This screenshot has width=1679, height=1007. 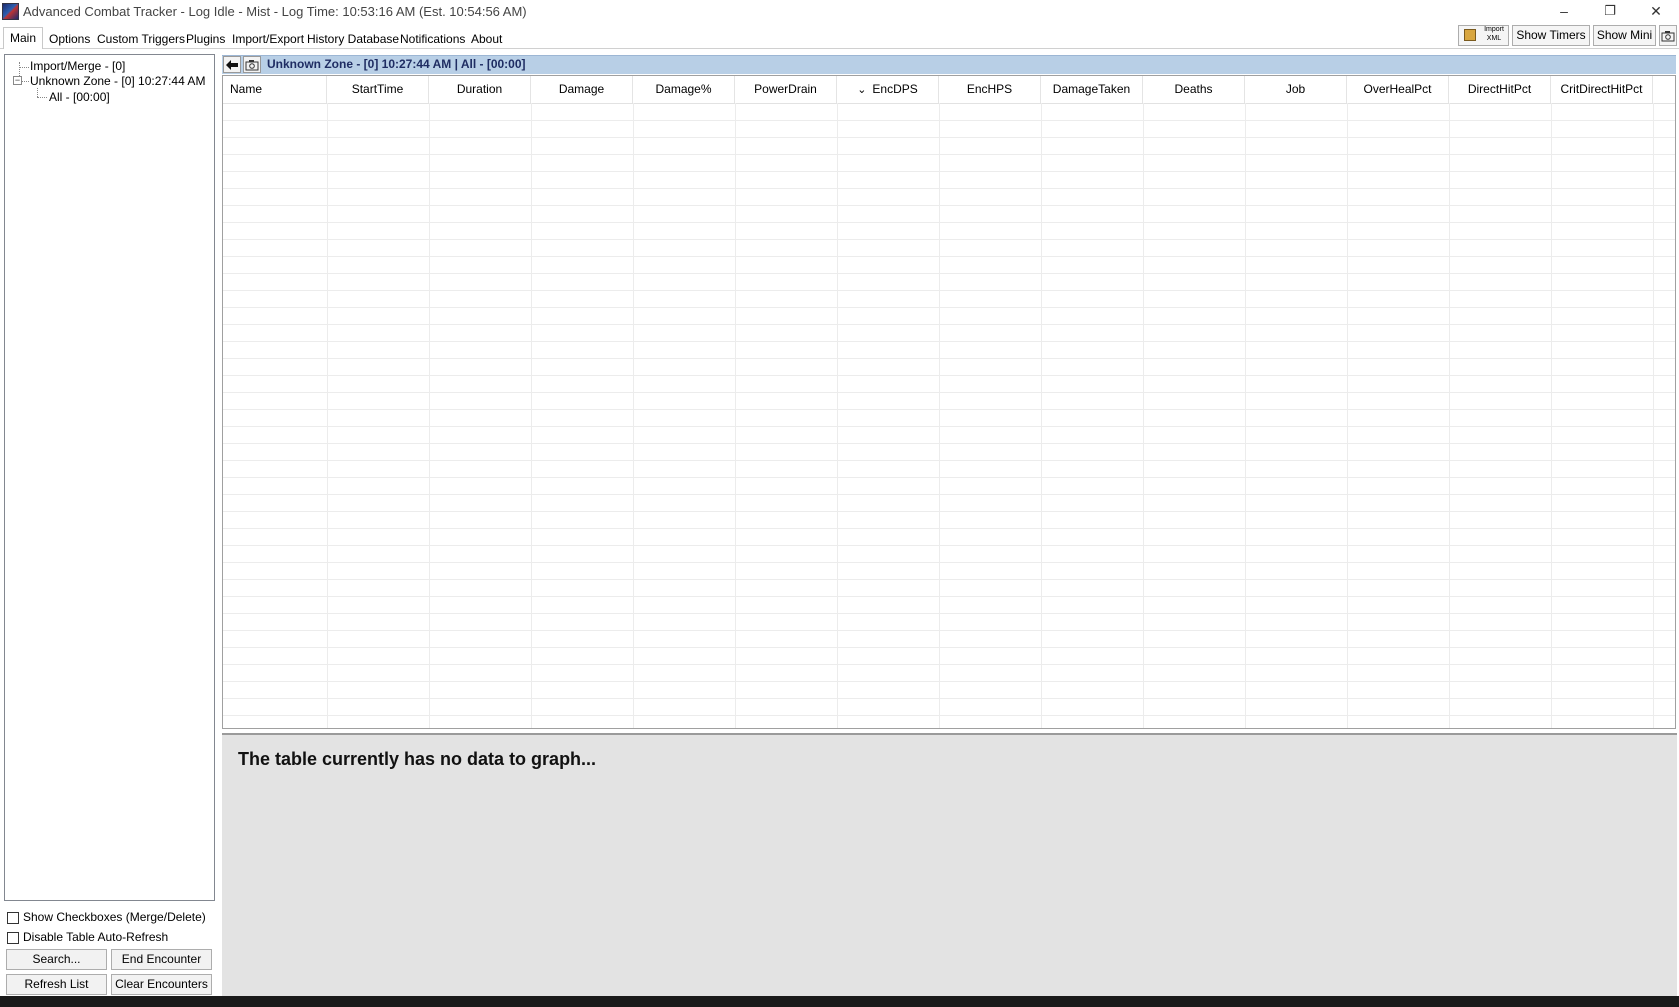 I want to click on show-checkboxes-label: Show Checkboxes (Merge/Delete), so click(x=114, y=917).